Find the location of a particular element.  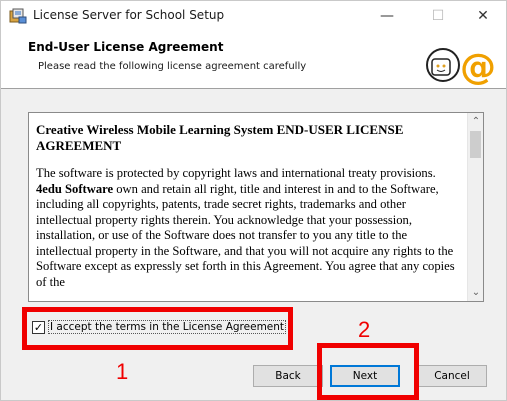

page-title: End-User License Agreement is located at coordinates (126, 47).